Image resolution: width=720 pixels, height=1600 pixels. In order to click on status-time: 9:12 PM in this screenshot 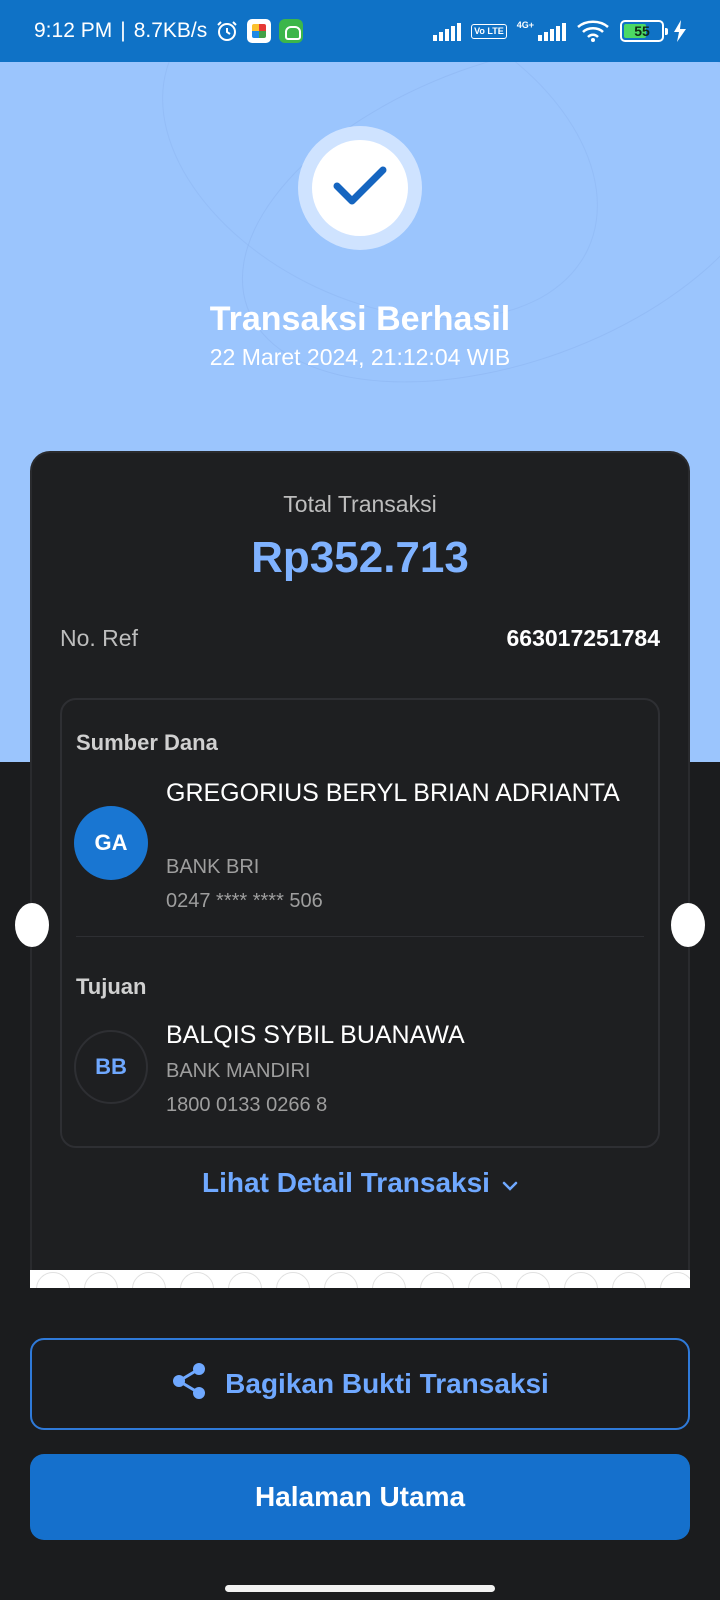, I will do `click(73, 30)`.